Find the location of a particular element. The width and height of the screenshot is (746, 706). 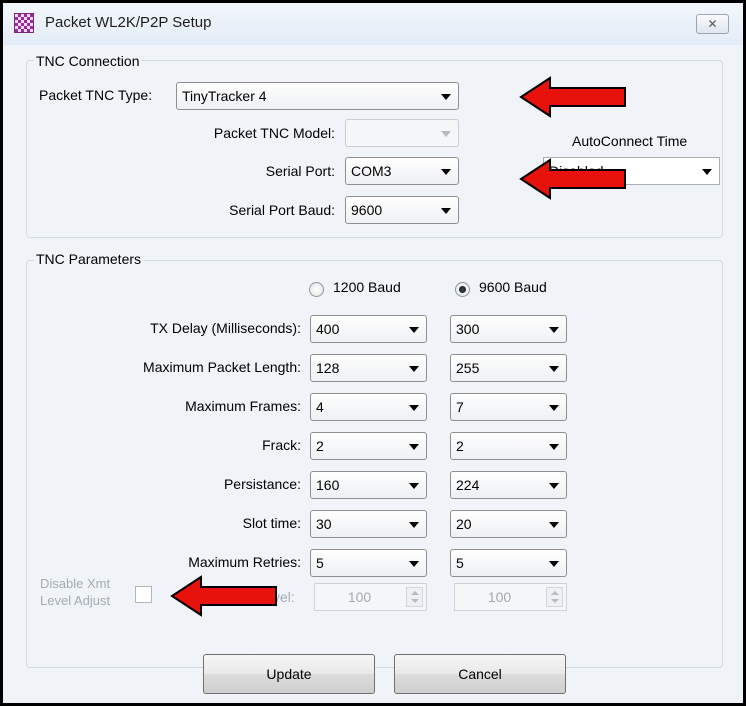

update-button: Update is located at coordinates (289, 674).